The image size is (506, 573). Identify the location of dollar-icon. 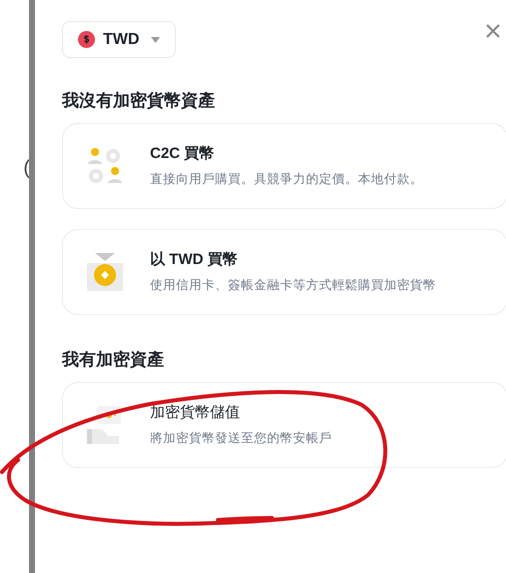
(86, 39).